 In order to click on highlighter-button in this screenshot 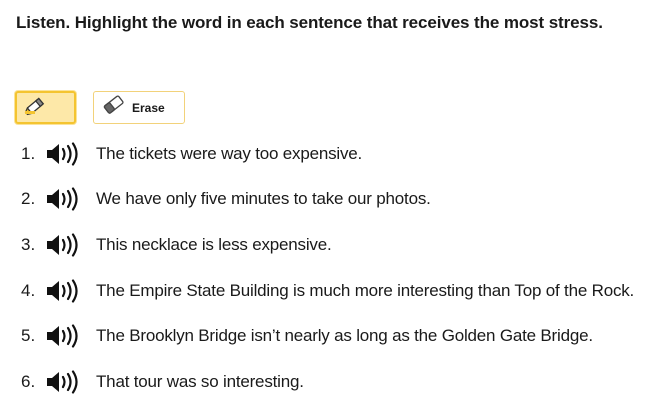, I will do `click(45, 107)`.